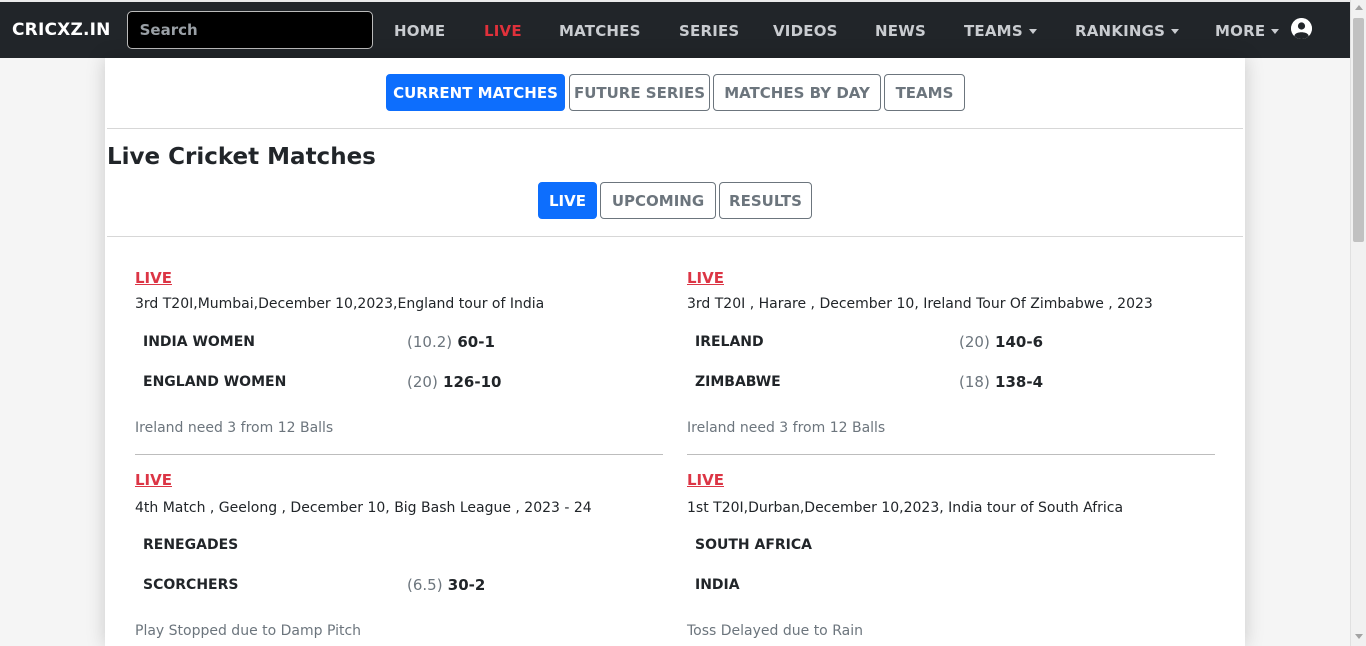 The image size is (1366, 646). What do you see at coordinates (446, 585) in the screenshot?
I see `team-score: (6.5) 30-2` at bounding box center [446, 585].